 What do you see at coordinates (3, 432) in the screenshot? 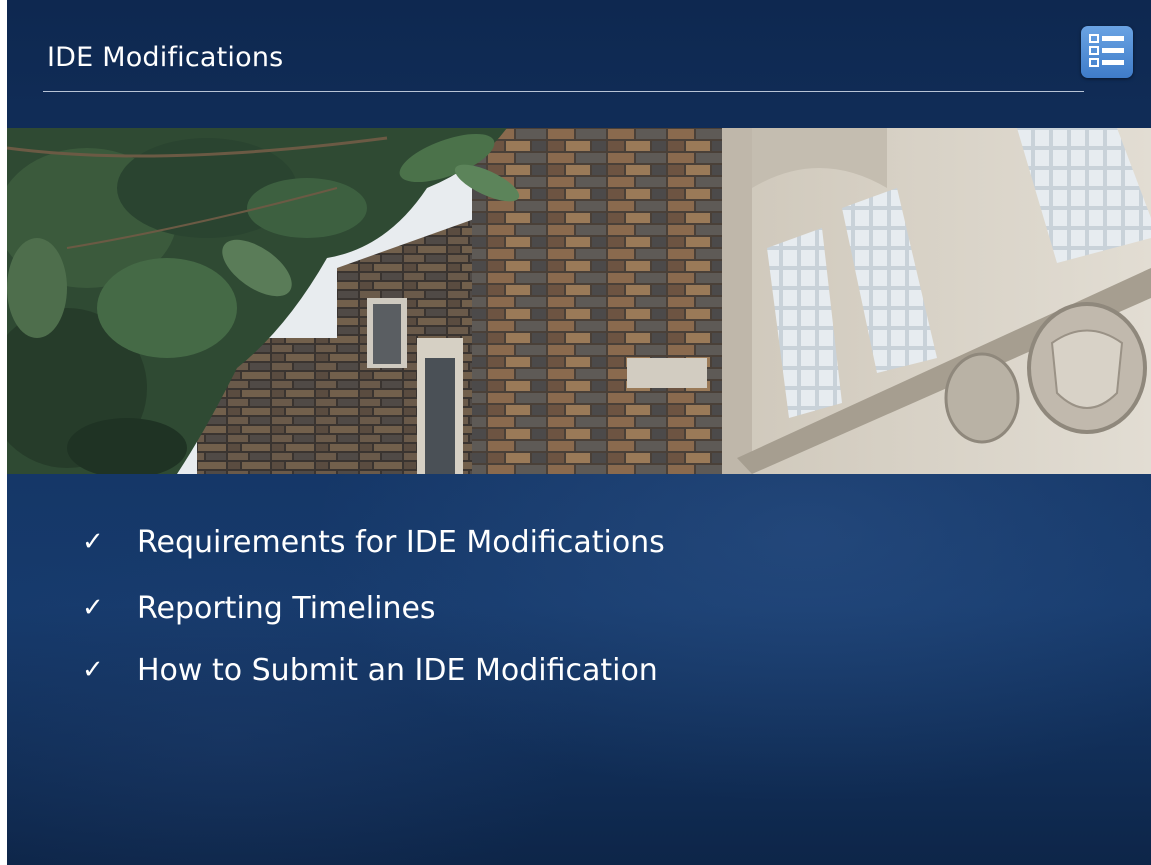
I see `slide-left-border` at bounding box center [3, 432].